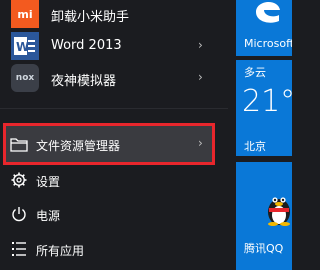 This screenshot has height=270, width=320. Describe the element at coordinates (264, 28) in the screenshot. I see `tile-microsoft-edge: Microsoft` at that location.